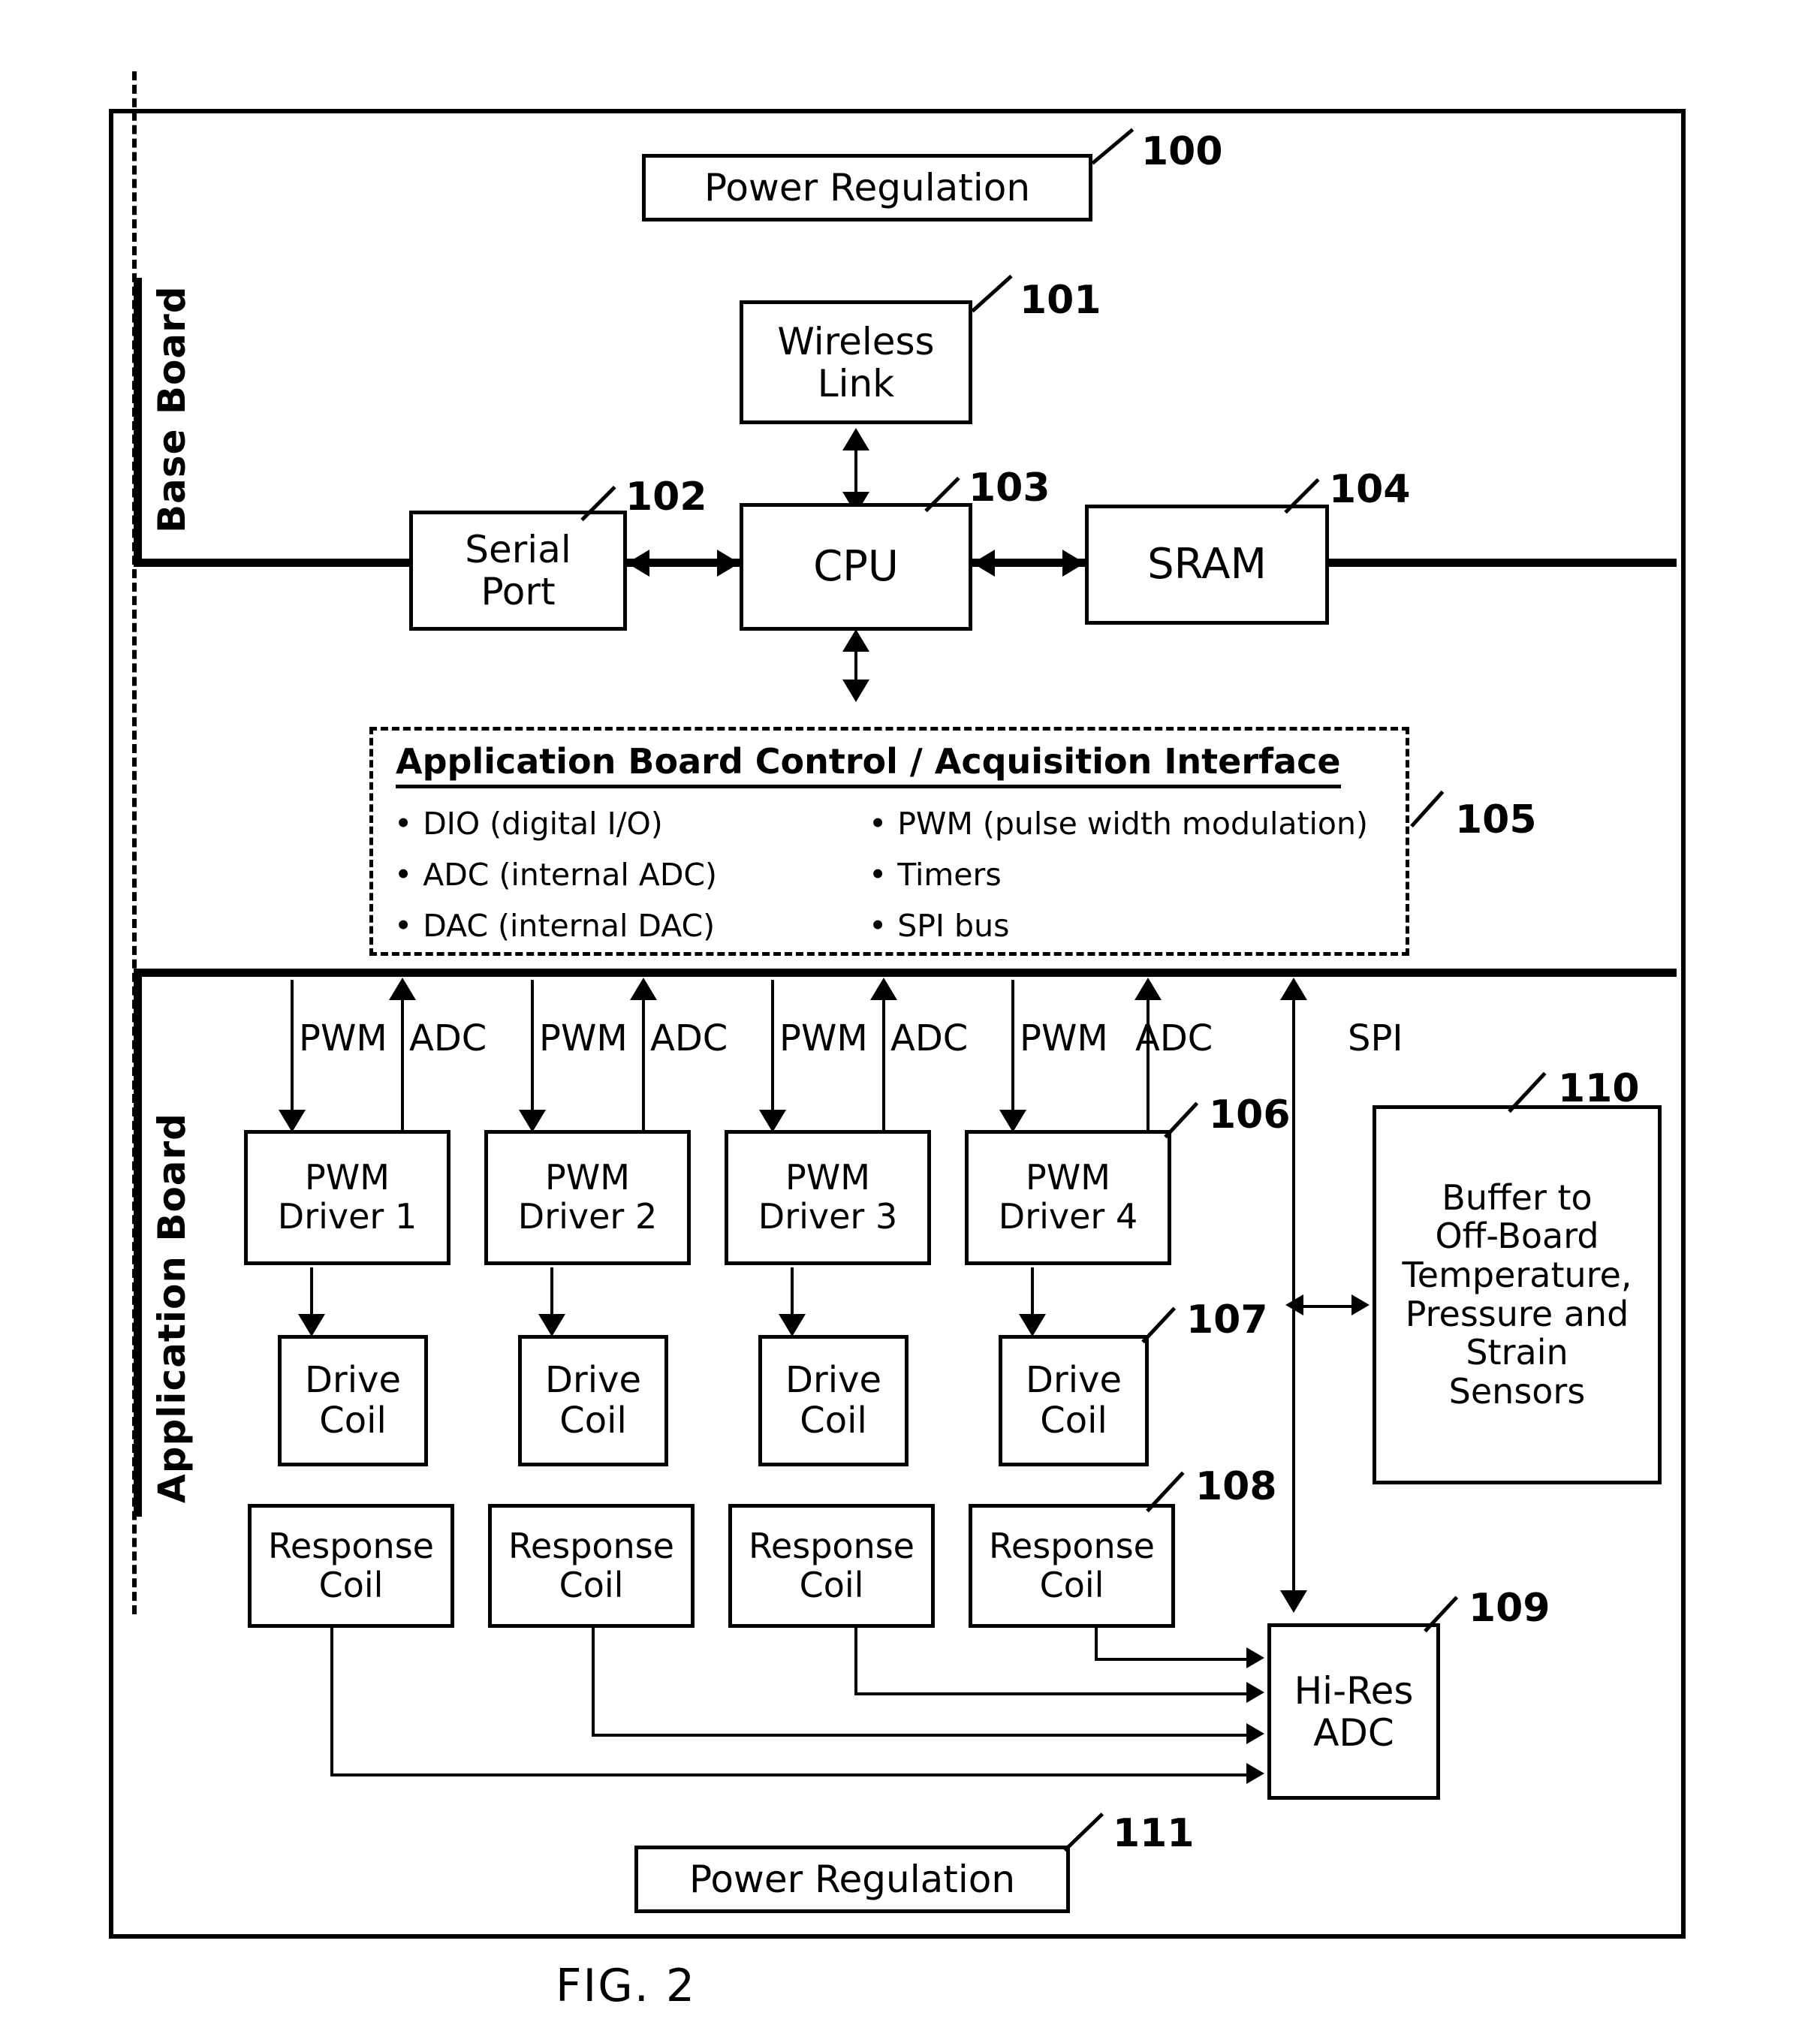 The width and height of the screenshot is (1820, 2022). I want to click on drive-coil-1-block: Drive Coil, so click(353, 1400).